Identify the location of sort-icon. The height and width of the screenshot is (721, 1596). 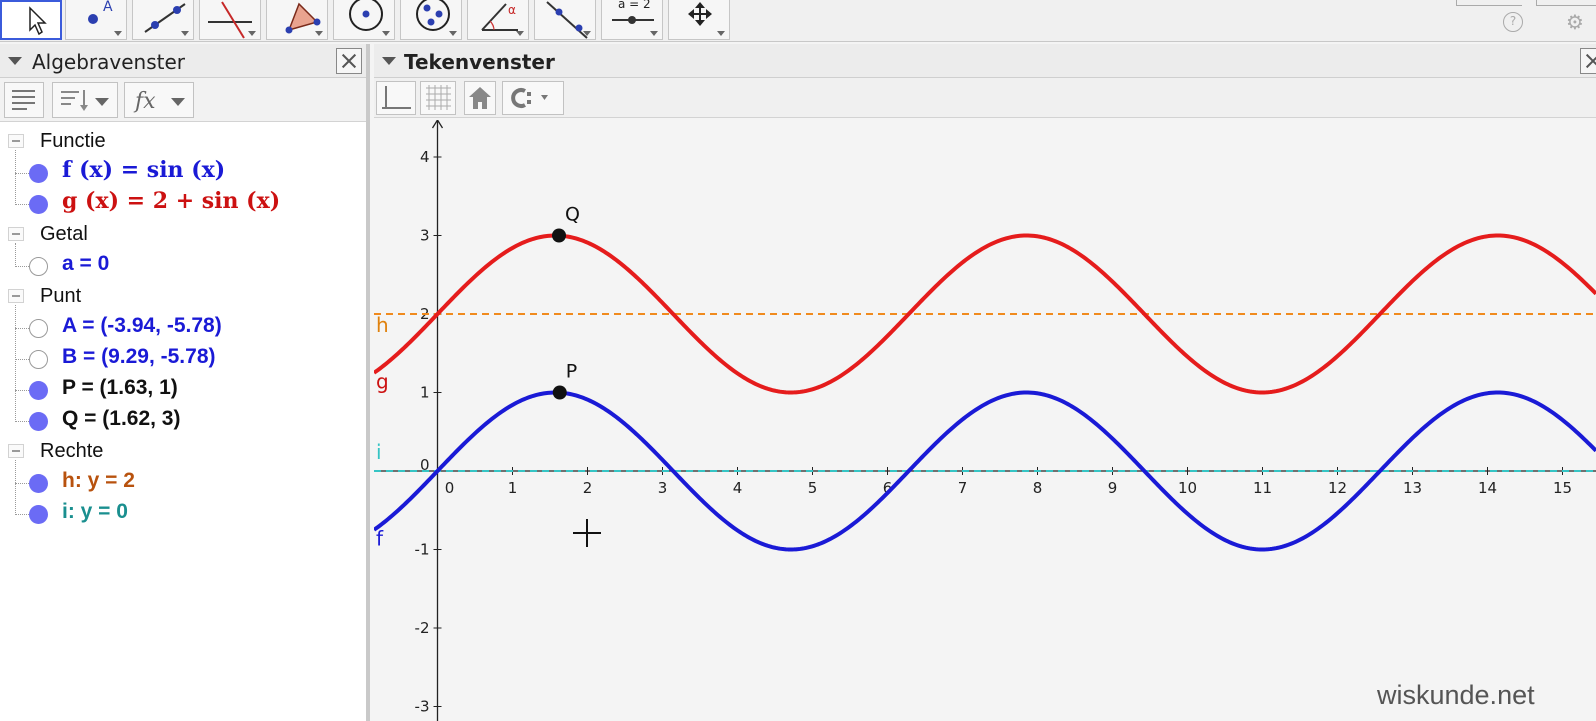
(74, 100).